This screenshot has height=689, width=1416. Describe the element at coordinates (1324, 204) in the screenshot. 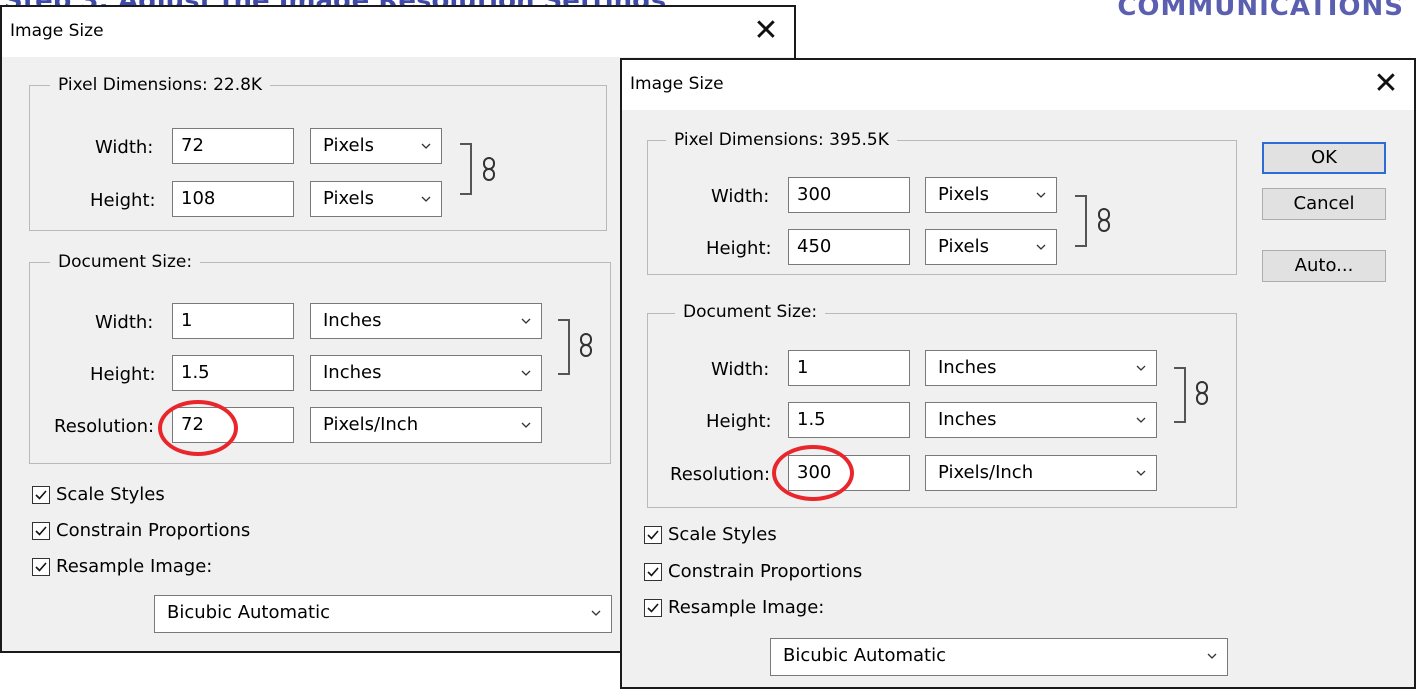

I see `cancel-button: Cancel` at that location.